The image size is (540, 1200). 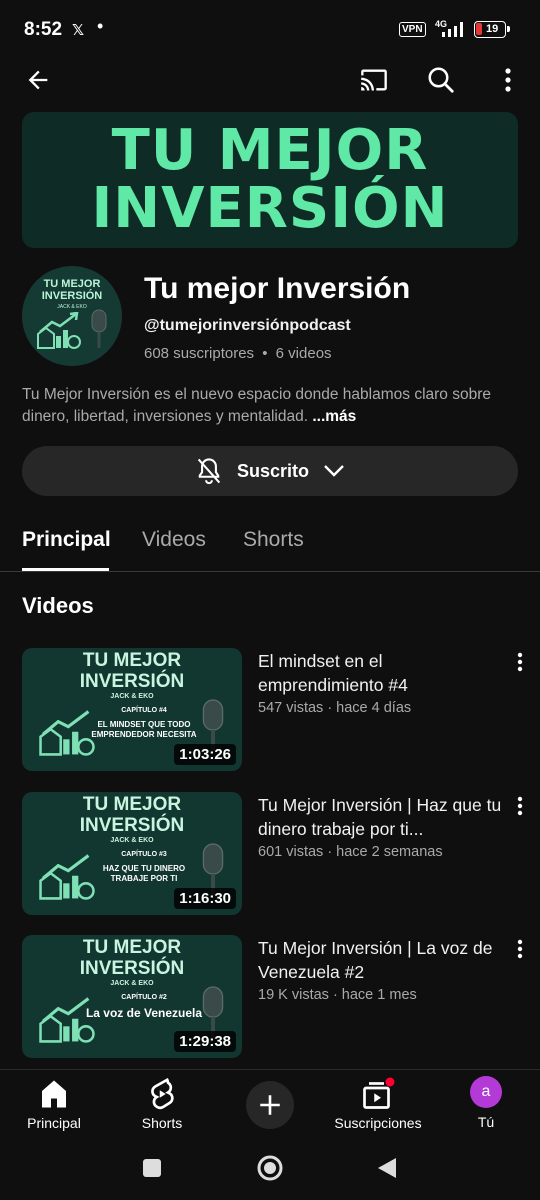 I want to click on video-duration: 1:03:26, so click(x=205, y=754).